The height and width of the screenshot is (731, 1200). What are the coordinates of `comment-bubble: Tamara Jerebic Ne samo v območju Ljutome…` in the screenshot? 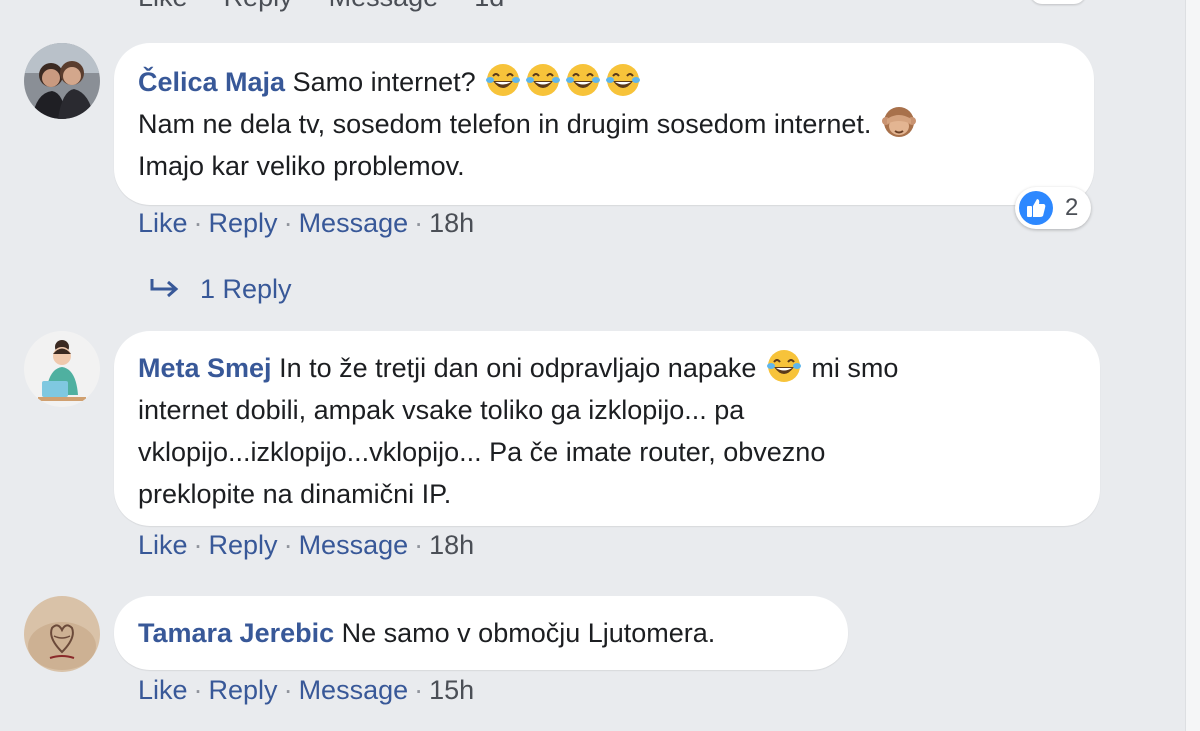 It's located at (481, 633).